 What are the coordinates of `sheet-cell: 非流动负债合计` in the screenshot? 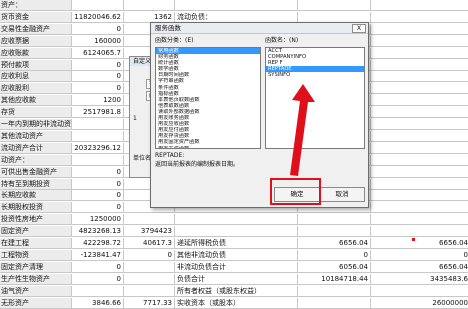 It's located at (236, 266).